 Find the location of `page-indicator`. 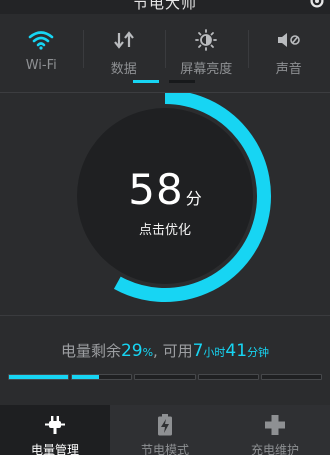

page-indicator is located at coordinates (165, 81).